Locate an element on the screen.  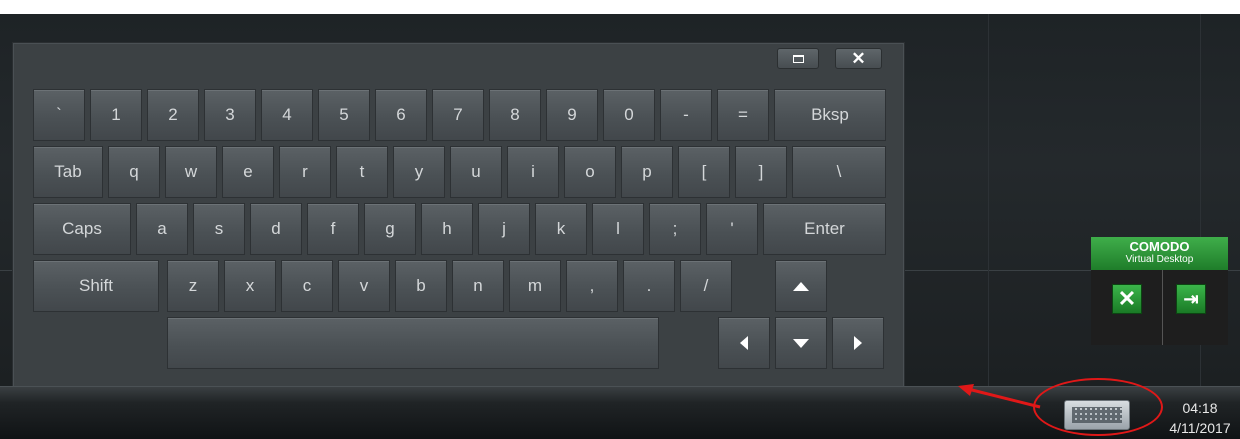
key-8: 8 is located at coordinates (515, 115).